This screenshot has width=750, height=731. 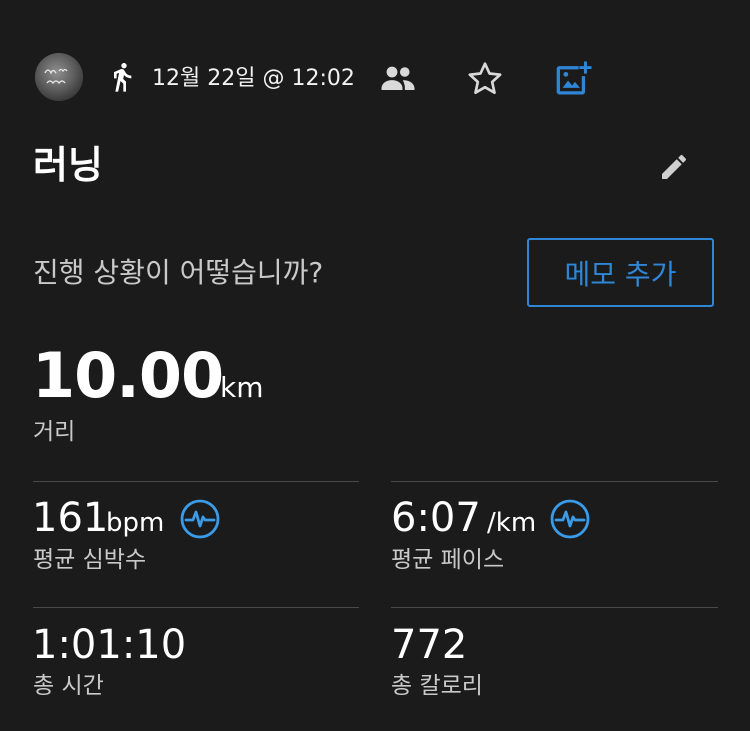 What do you see at coordinates (436, 518) in the screenshot?
I see `pace-value: 6:07` at bounding box center [436, 518].